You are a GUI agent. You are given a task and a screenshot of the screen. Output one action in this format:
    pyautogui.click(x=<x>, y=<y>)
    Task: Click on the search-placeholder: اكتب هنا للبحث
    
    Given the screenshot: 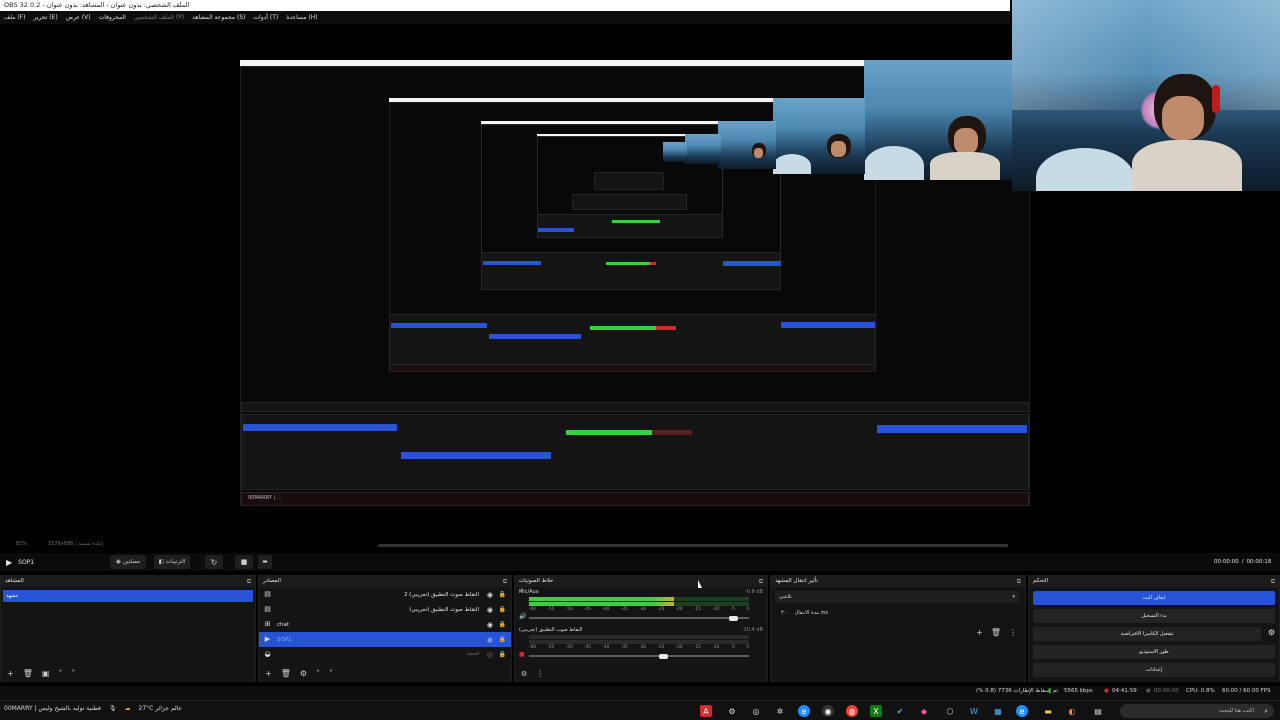 What is the action you would take?
    pyautogui.click(x=1236, y=711)
    